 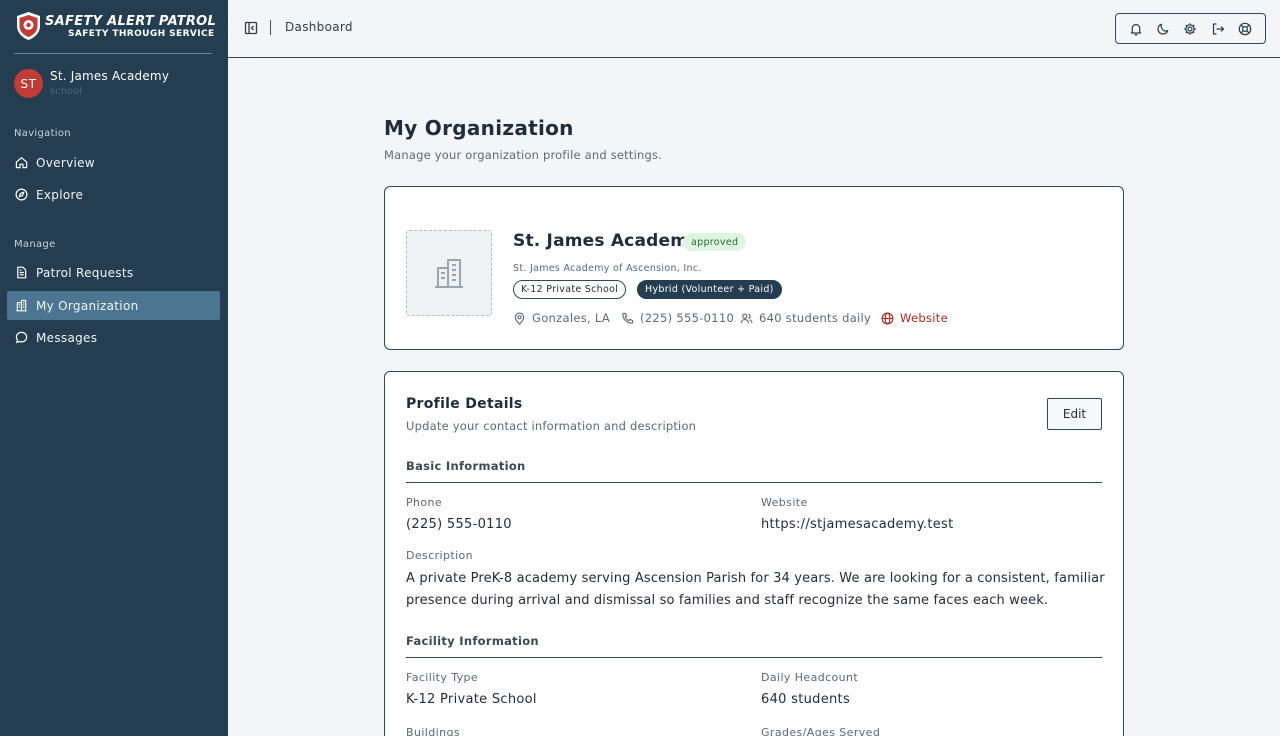 I want to click on users-icon, so click(x=746, y=318).